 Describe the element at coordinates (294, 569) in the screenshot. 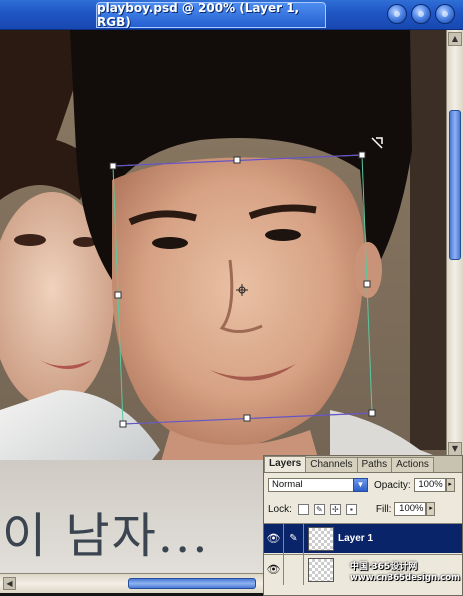

I see `link-slot` at that location.